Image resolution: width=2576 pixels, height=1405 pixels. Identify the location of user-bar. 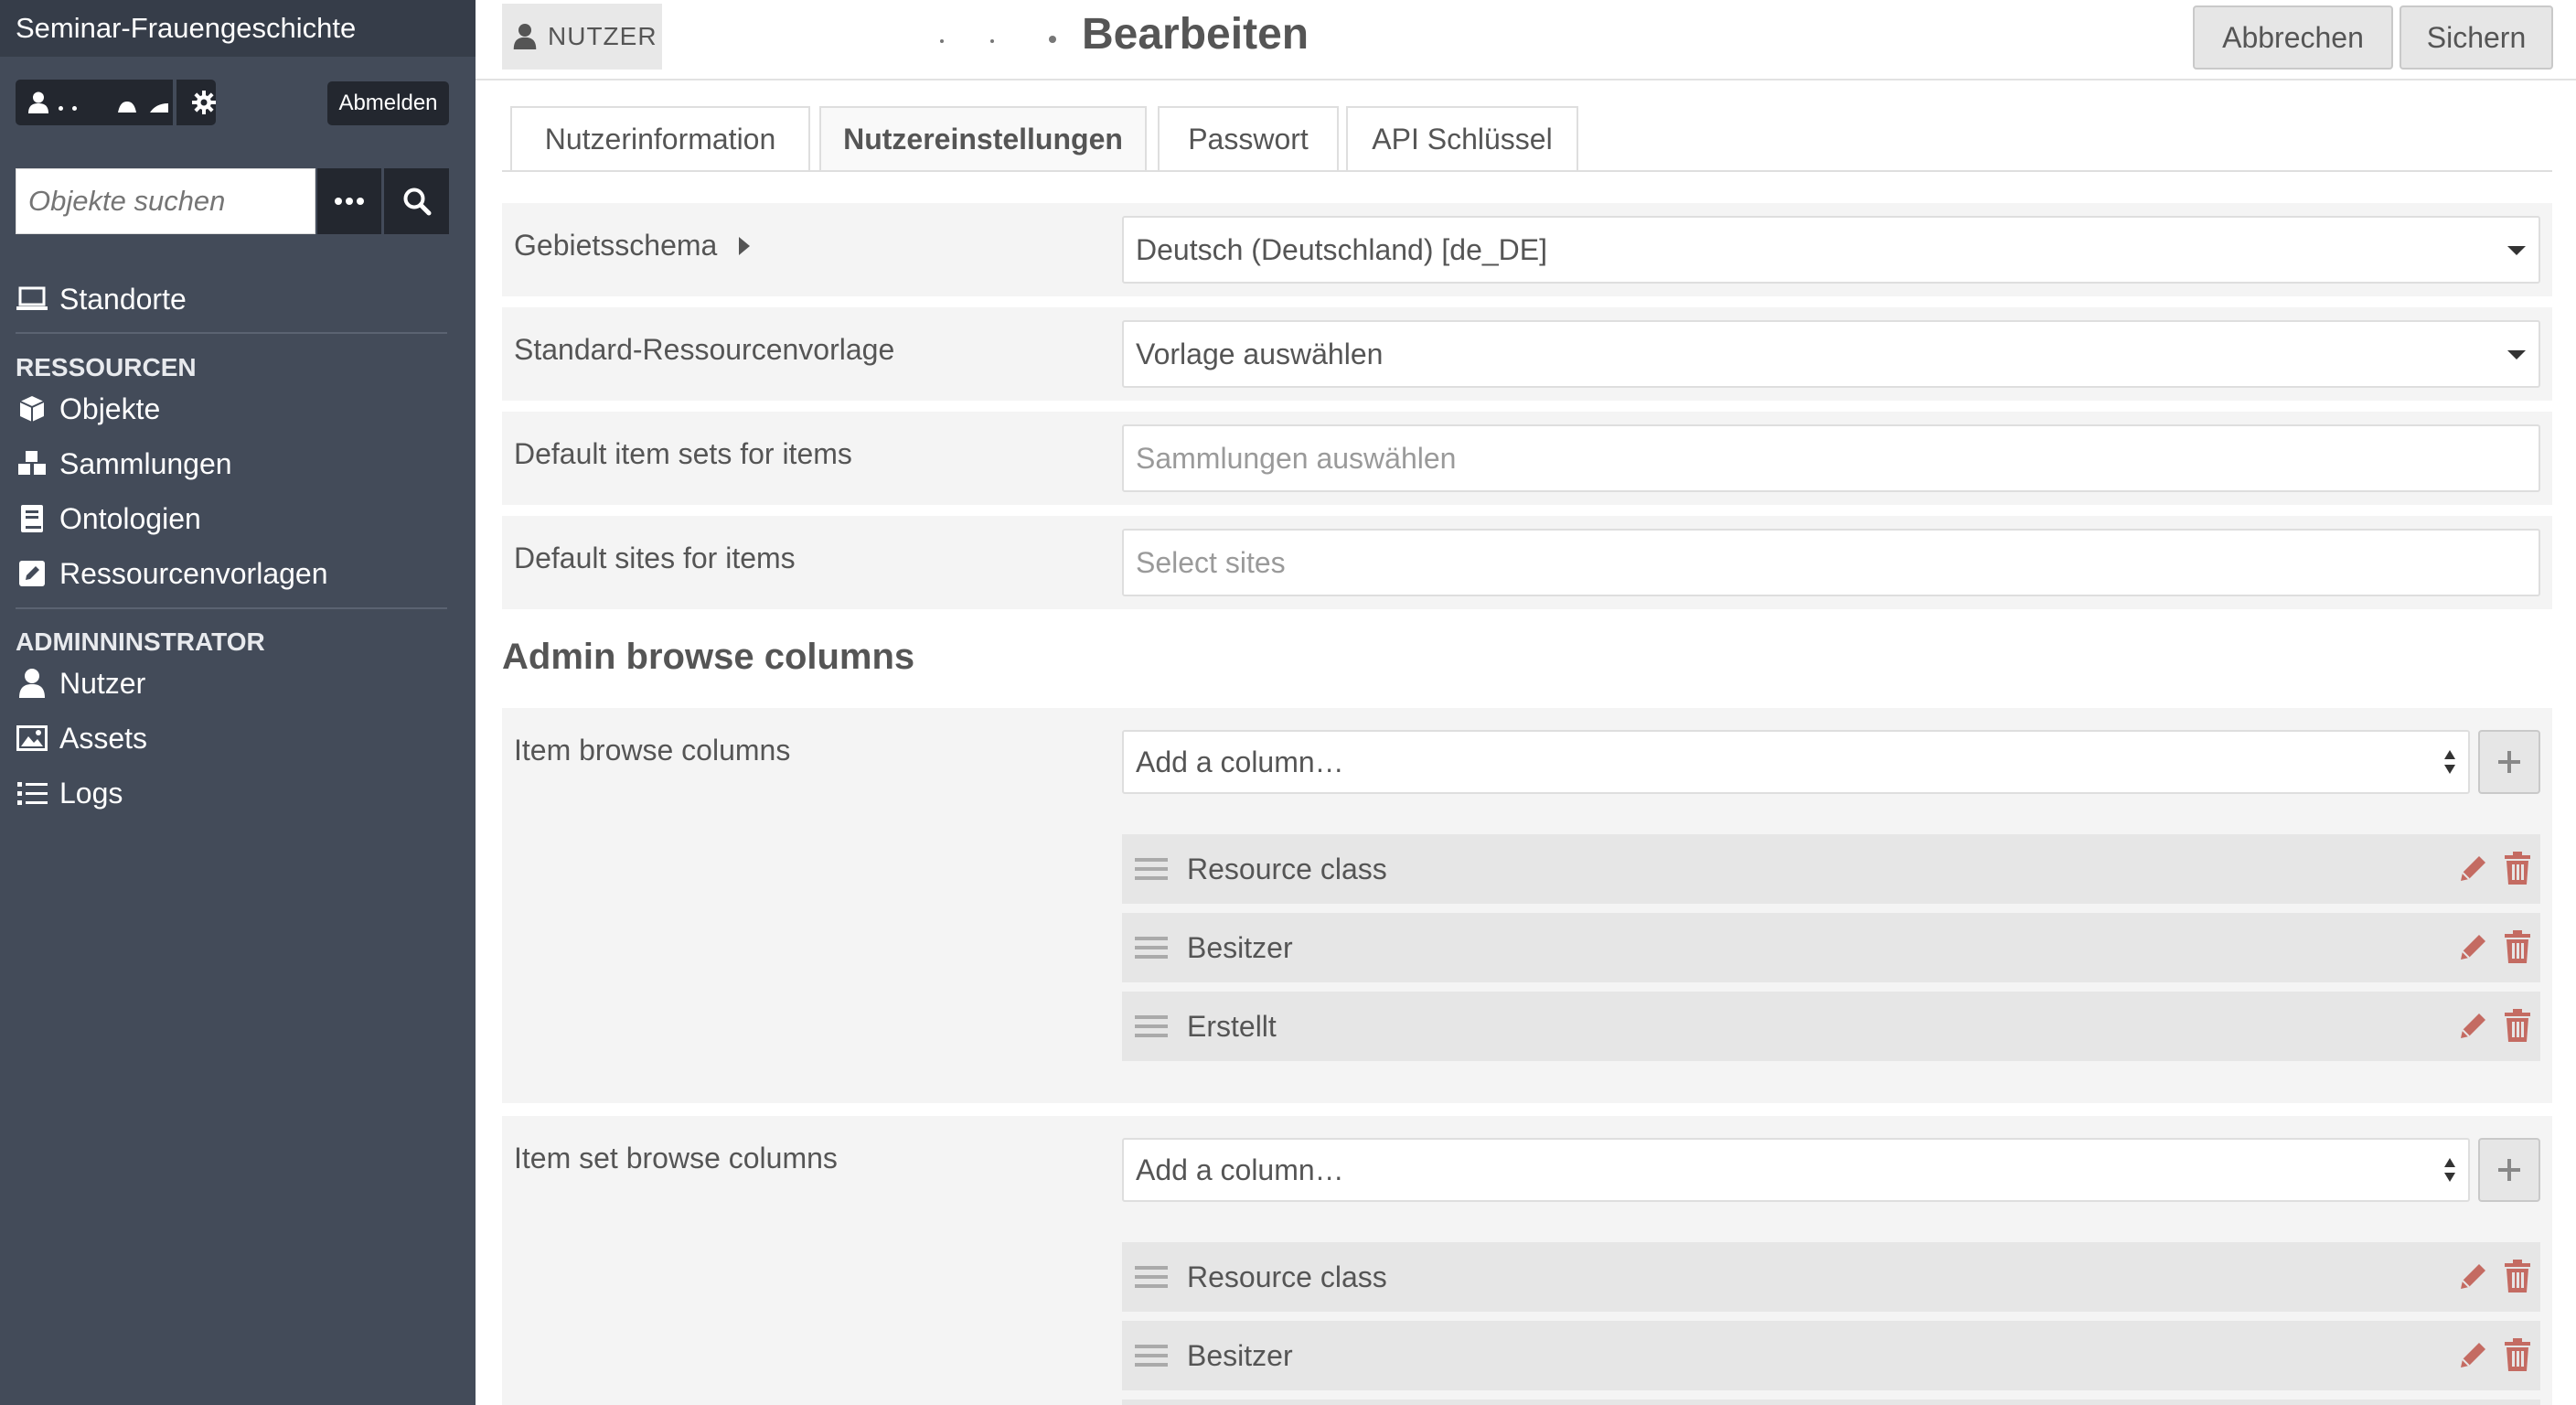
(116, 102).